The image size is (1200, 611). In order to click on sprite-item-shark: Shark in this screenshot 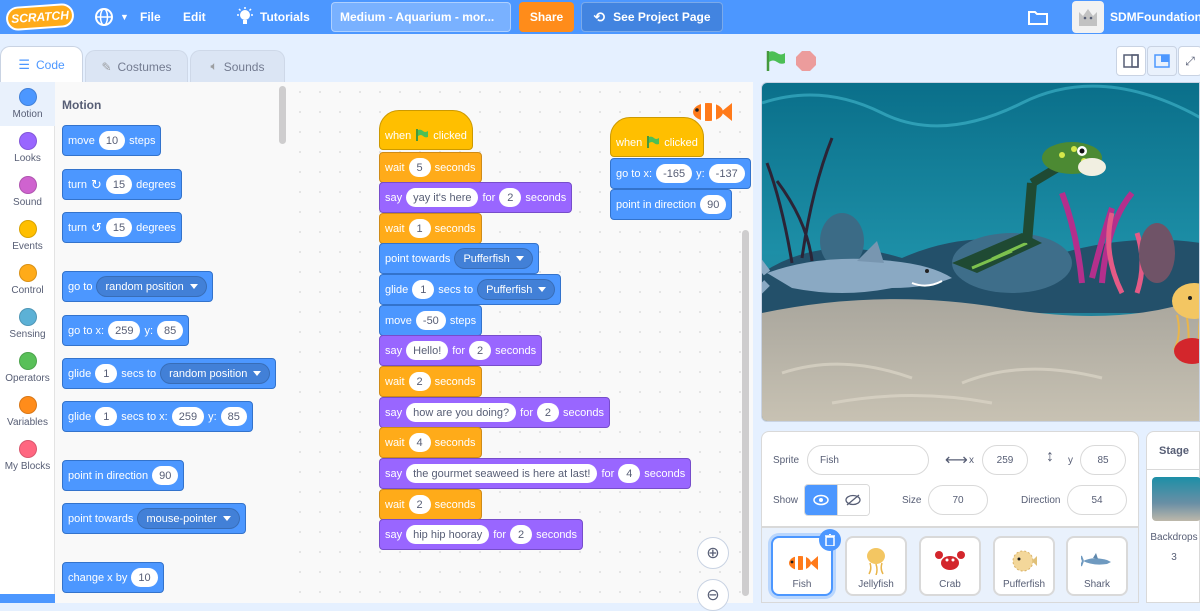, I will do `click(1097, 566)`.